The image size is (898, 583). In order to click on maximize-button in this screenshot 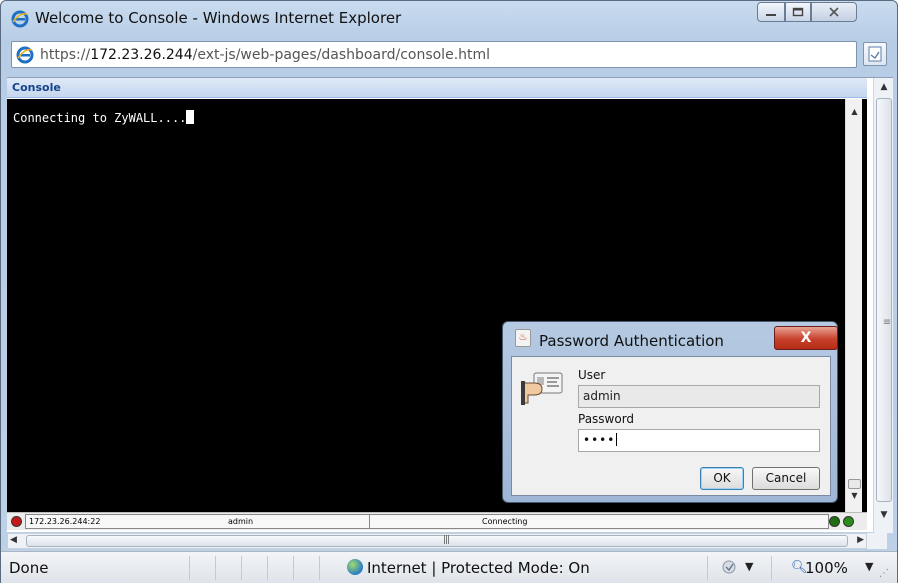, I will do `click(798, 12)`.